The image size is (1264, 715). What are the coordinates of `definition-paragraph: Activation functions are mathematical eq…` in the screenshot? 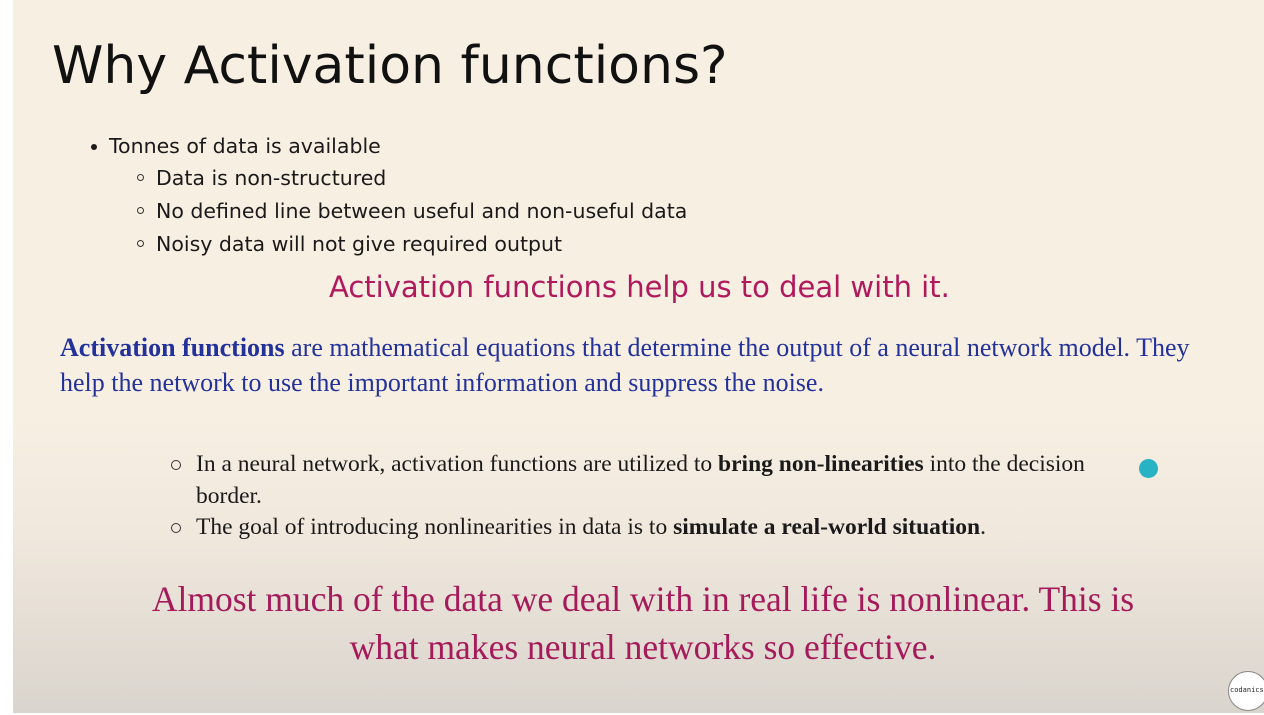 It's located at (640, 365).